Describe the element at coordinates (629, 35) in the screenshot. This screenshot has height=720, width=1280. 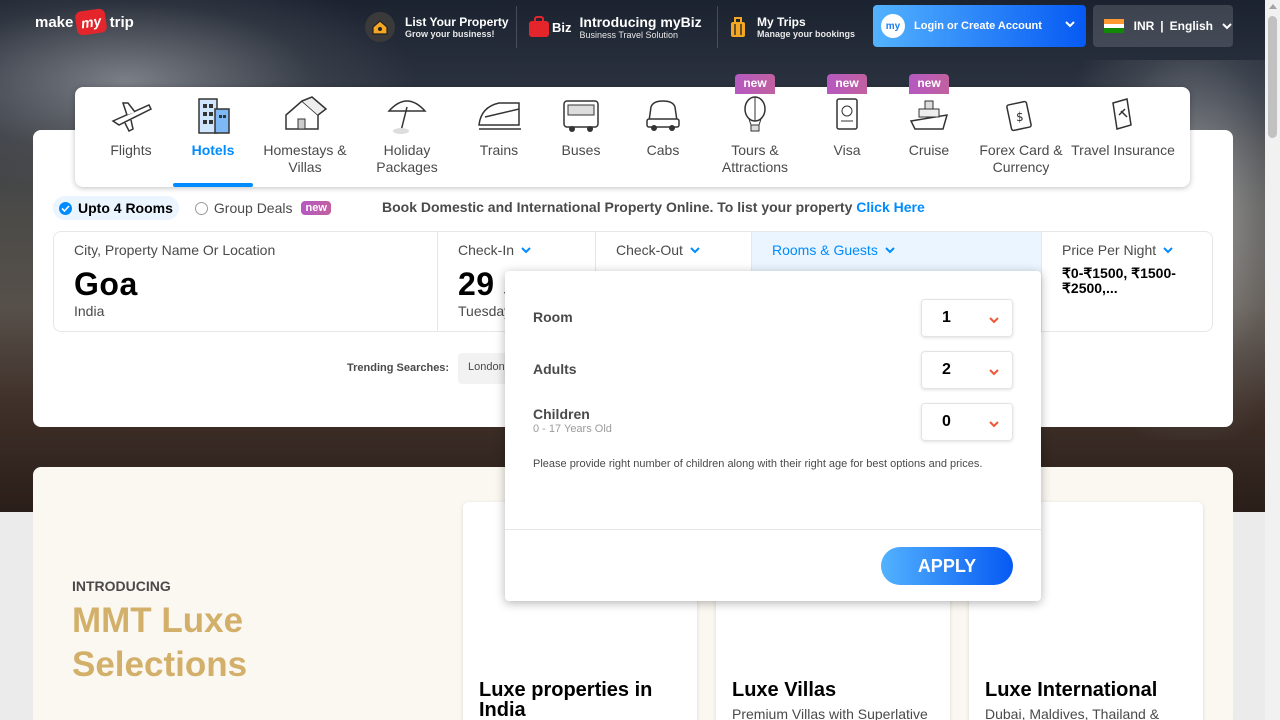
I see `mybiz-subtitle: Business Travel Solution` at that location.